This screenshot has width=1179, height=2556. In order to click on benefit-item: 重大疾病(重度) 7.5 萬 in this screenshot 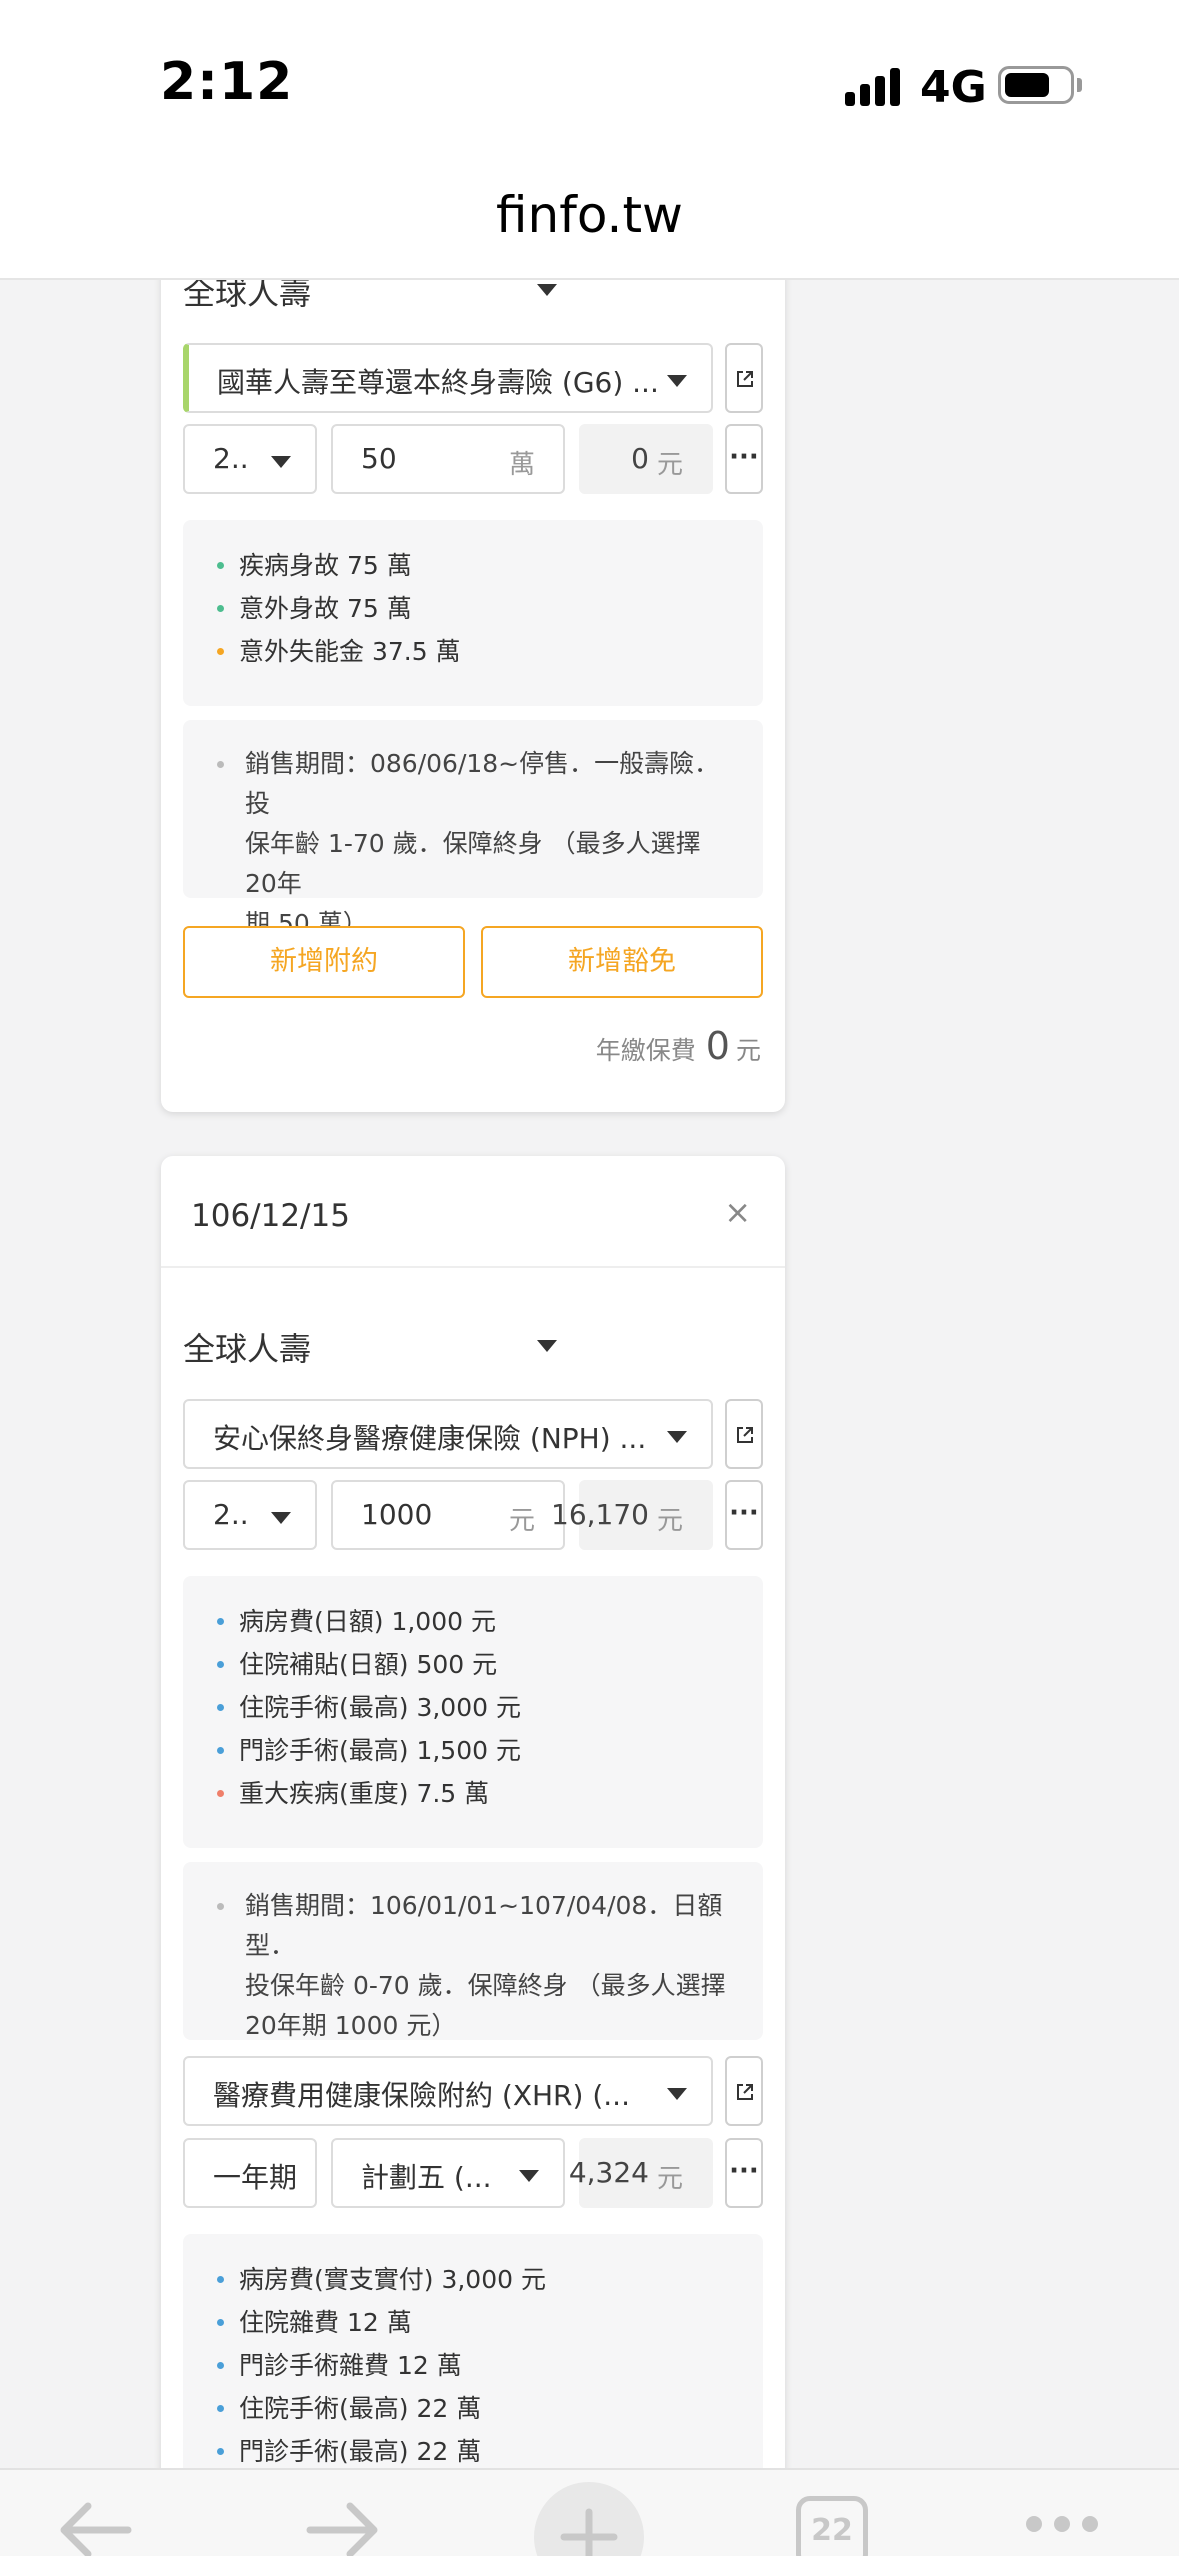, I will do `click(478, 1793)`.